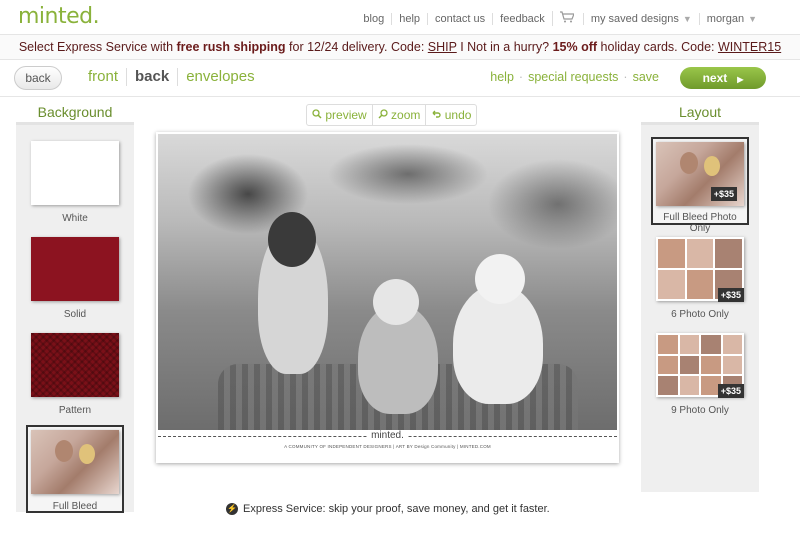  I want to click on card-brand-mark: minted., so click(387, 435).